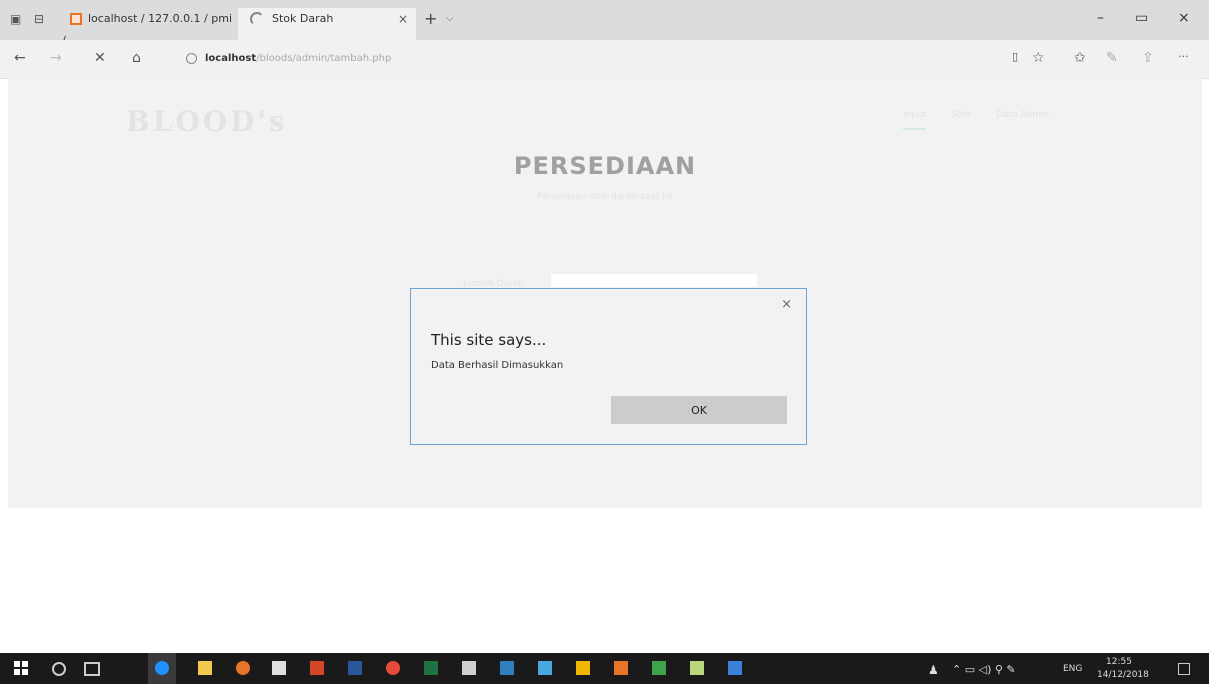  What do you see at coordinates (317, 668) in the screenshot?
I see `powerpoint-icon` at bounding box center [317, 668].